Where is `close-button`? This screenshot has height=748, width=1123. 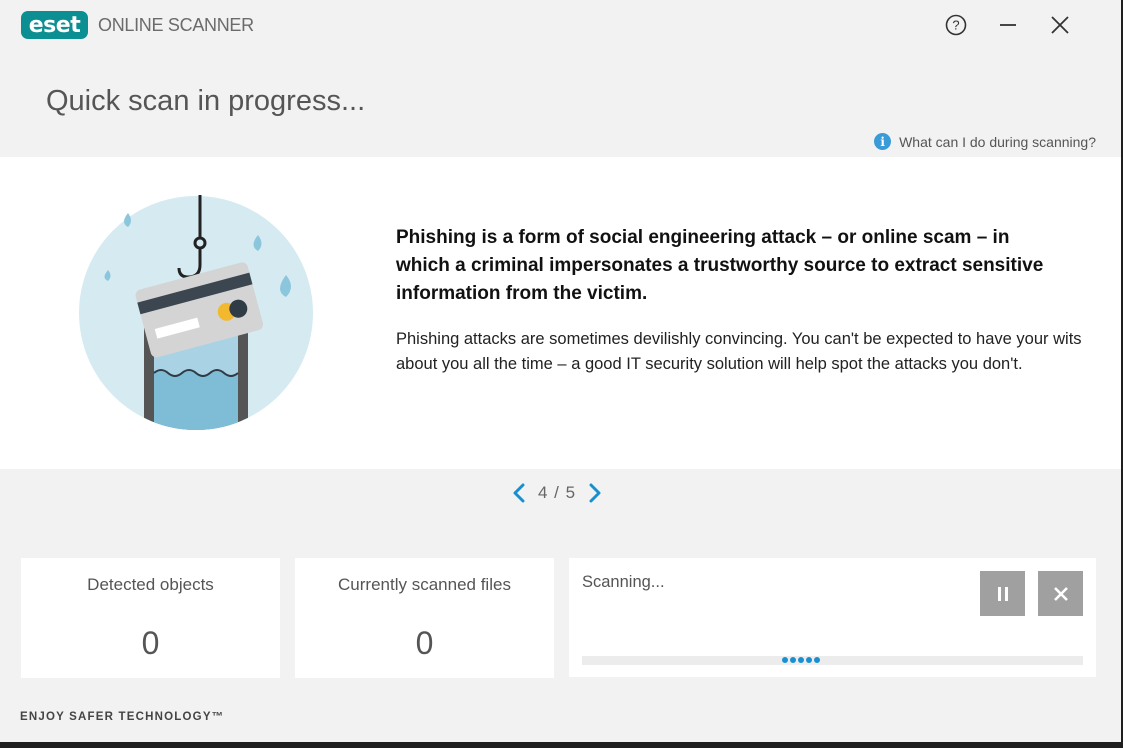 close-button is located at coordinates (1060, 25).